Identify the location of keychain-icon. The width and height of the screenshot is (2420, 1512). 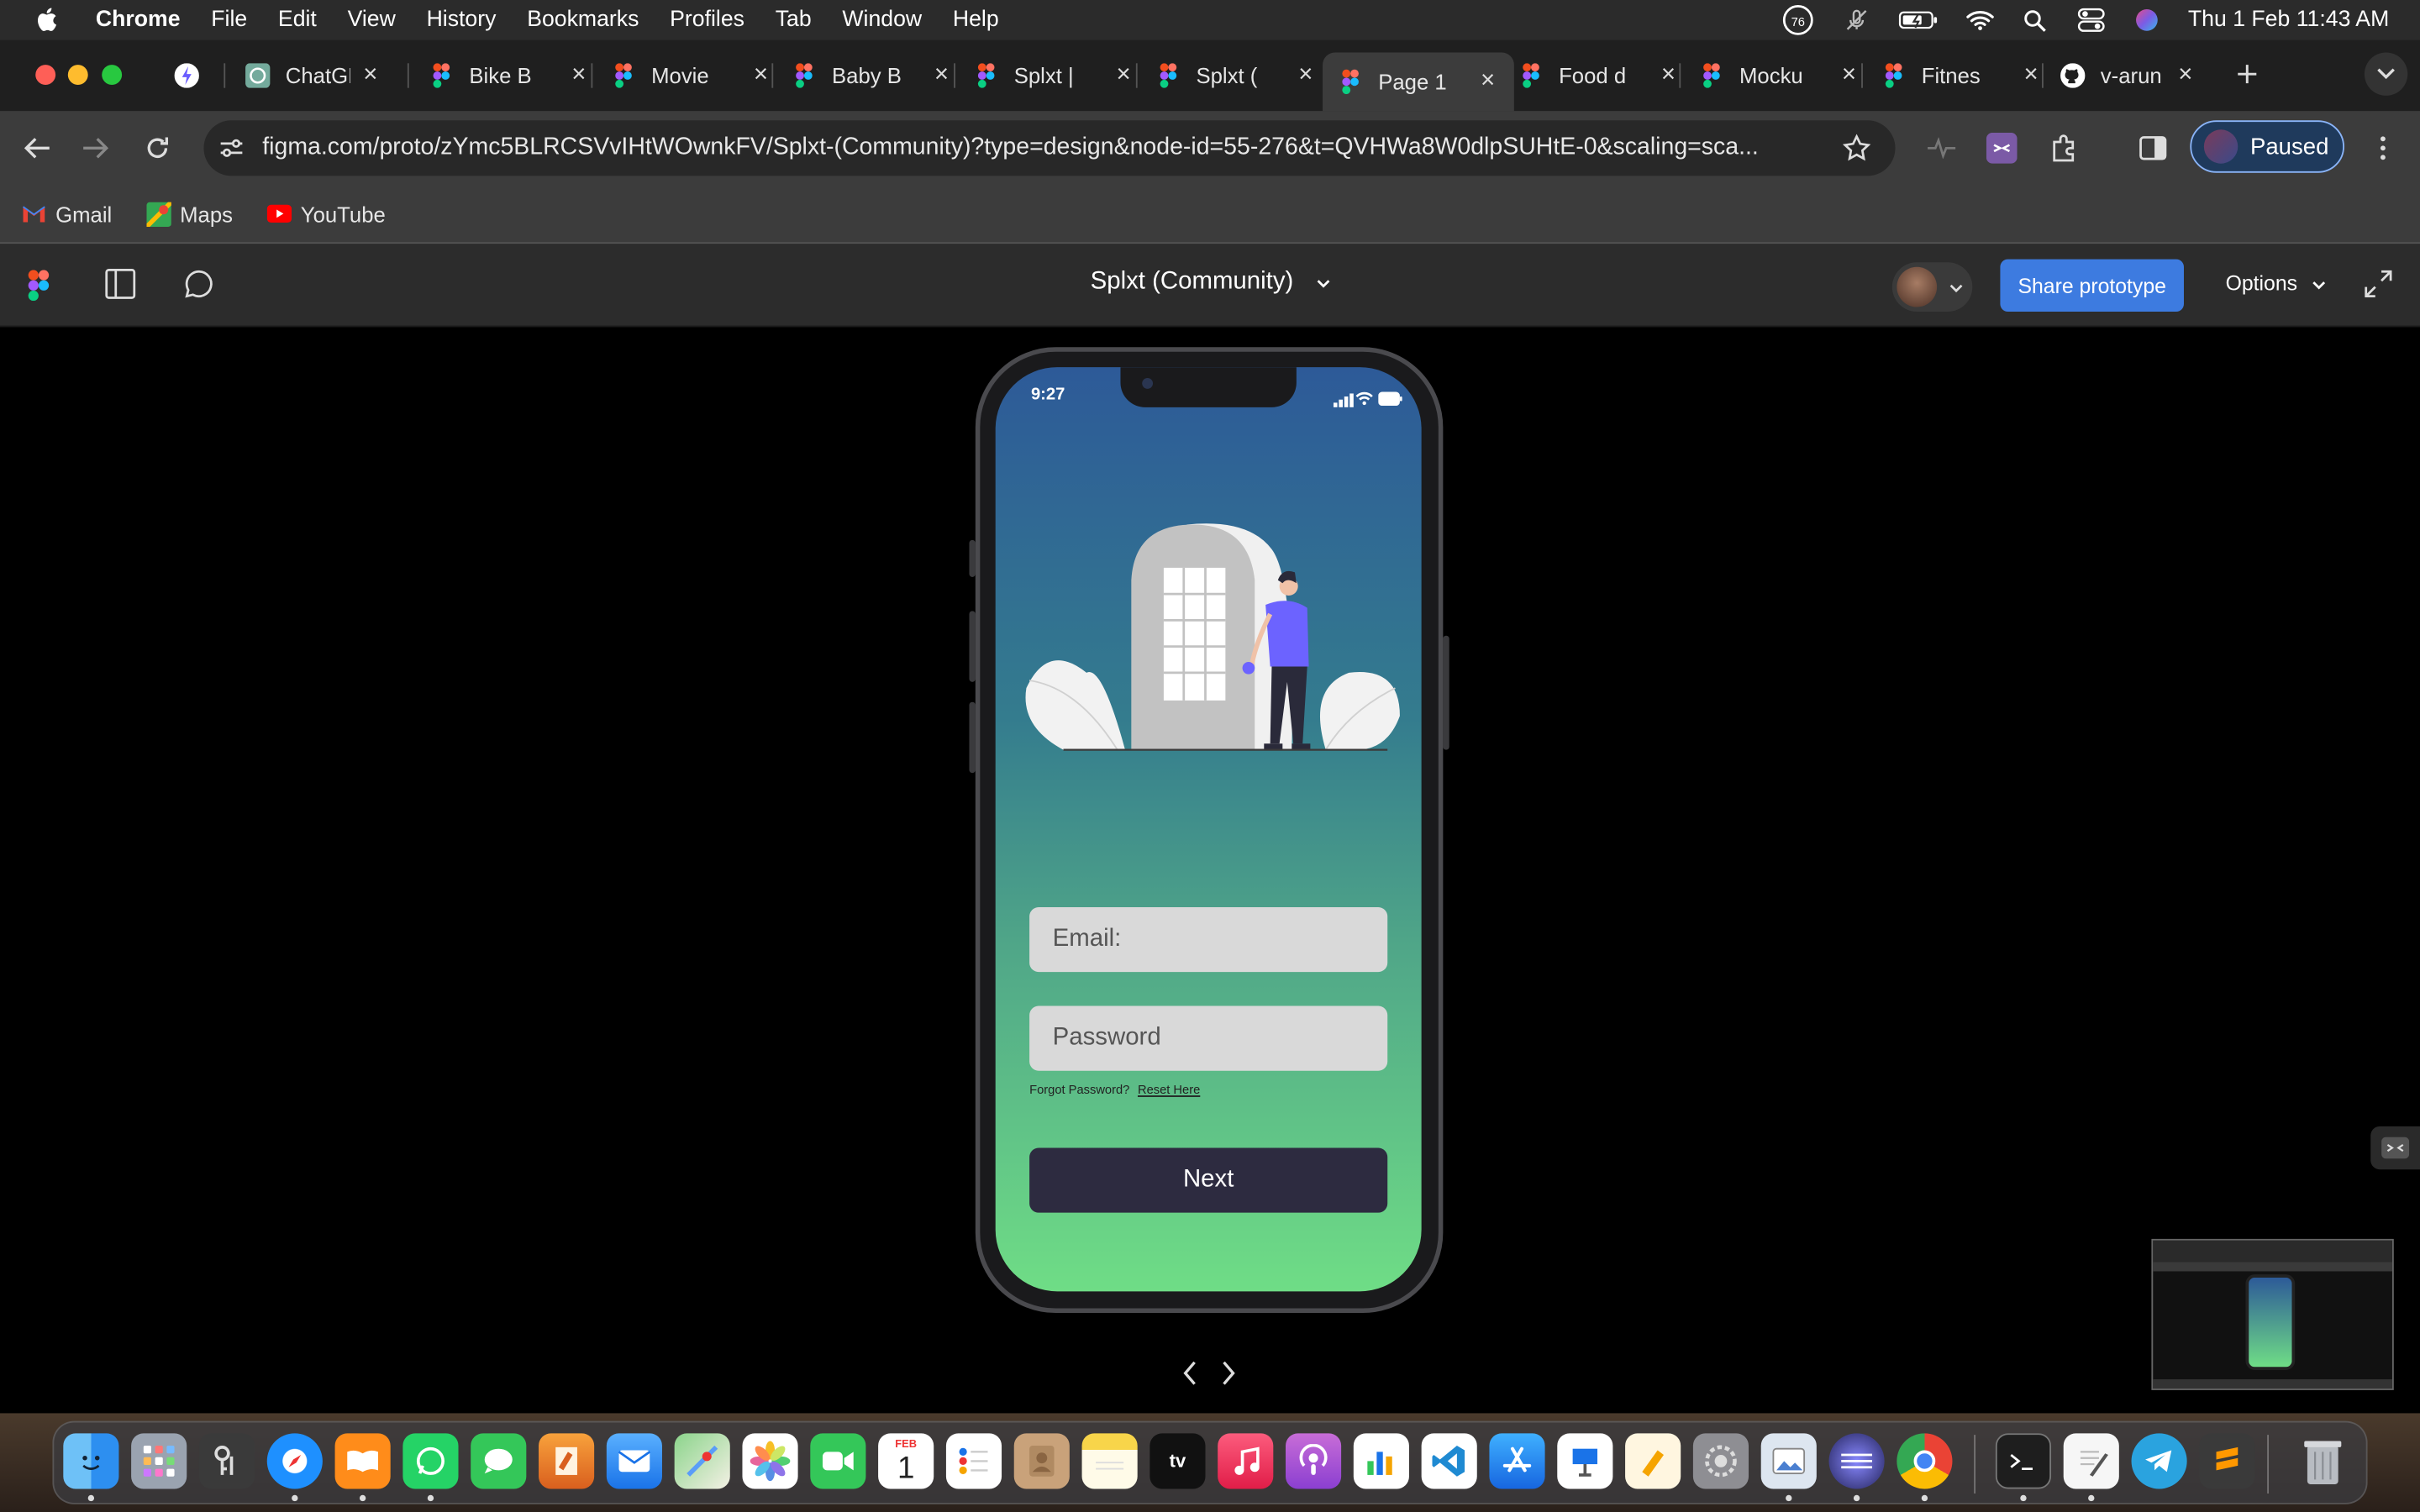
(226, 1461).